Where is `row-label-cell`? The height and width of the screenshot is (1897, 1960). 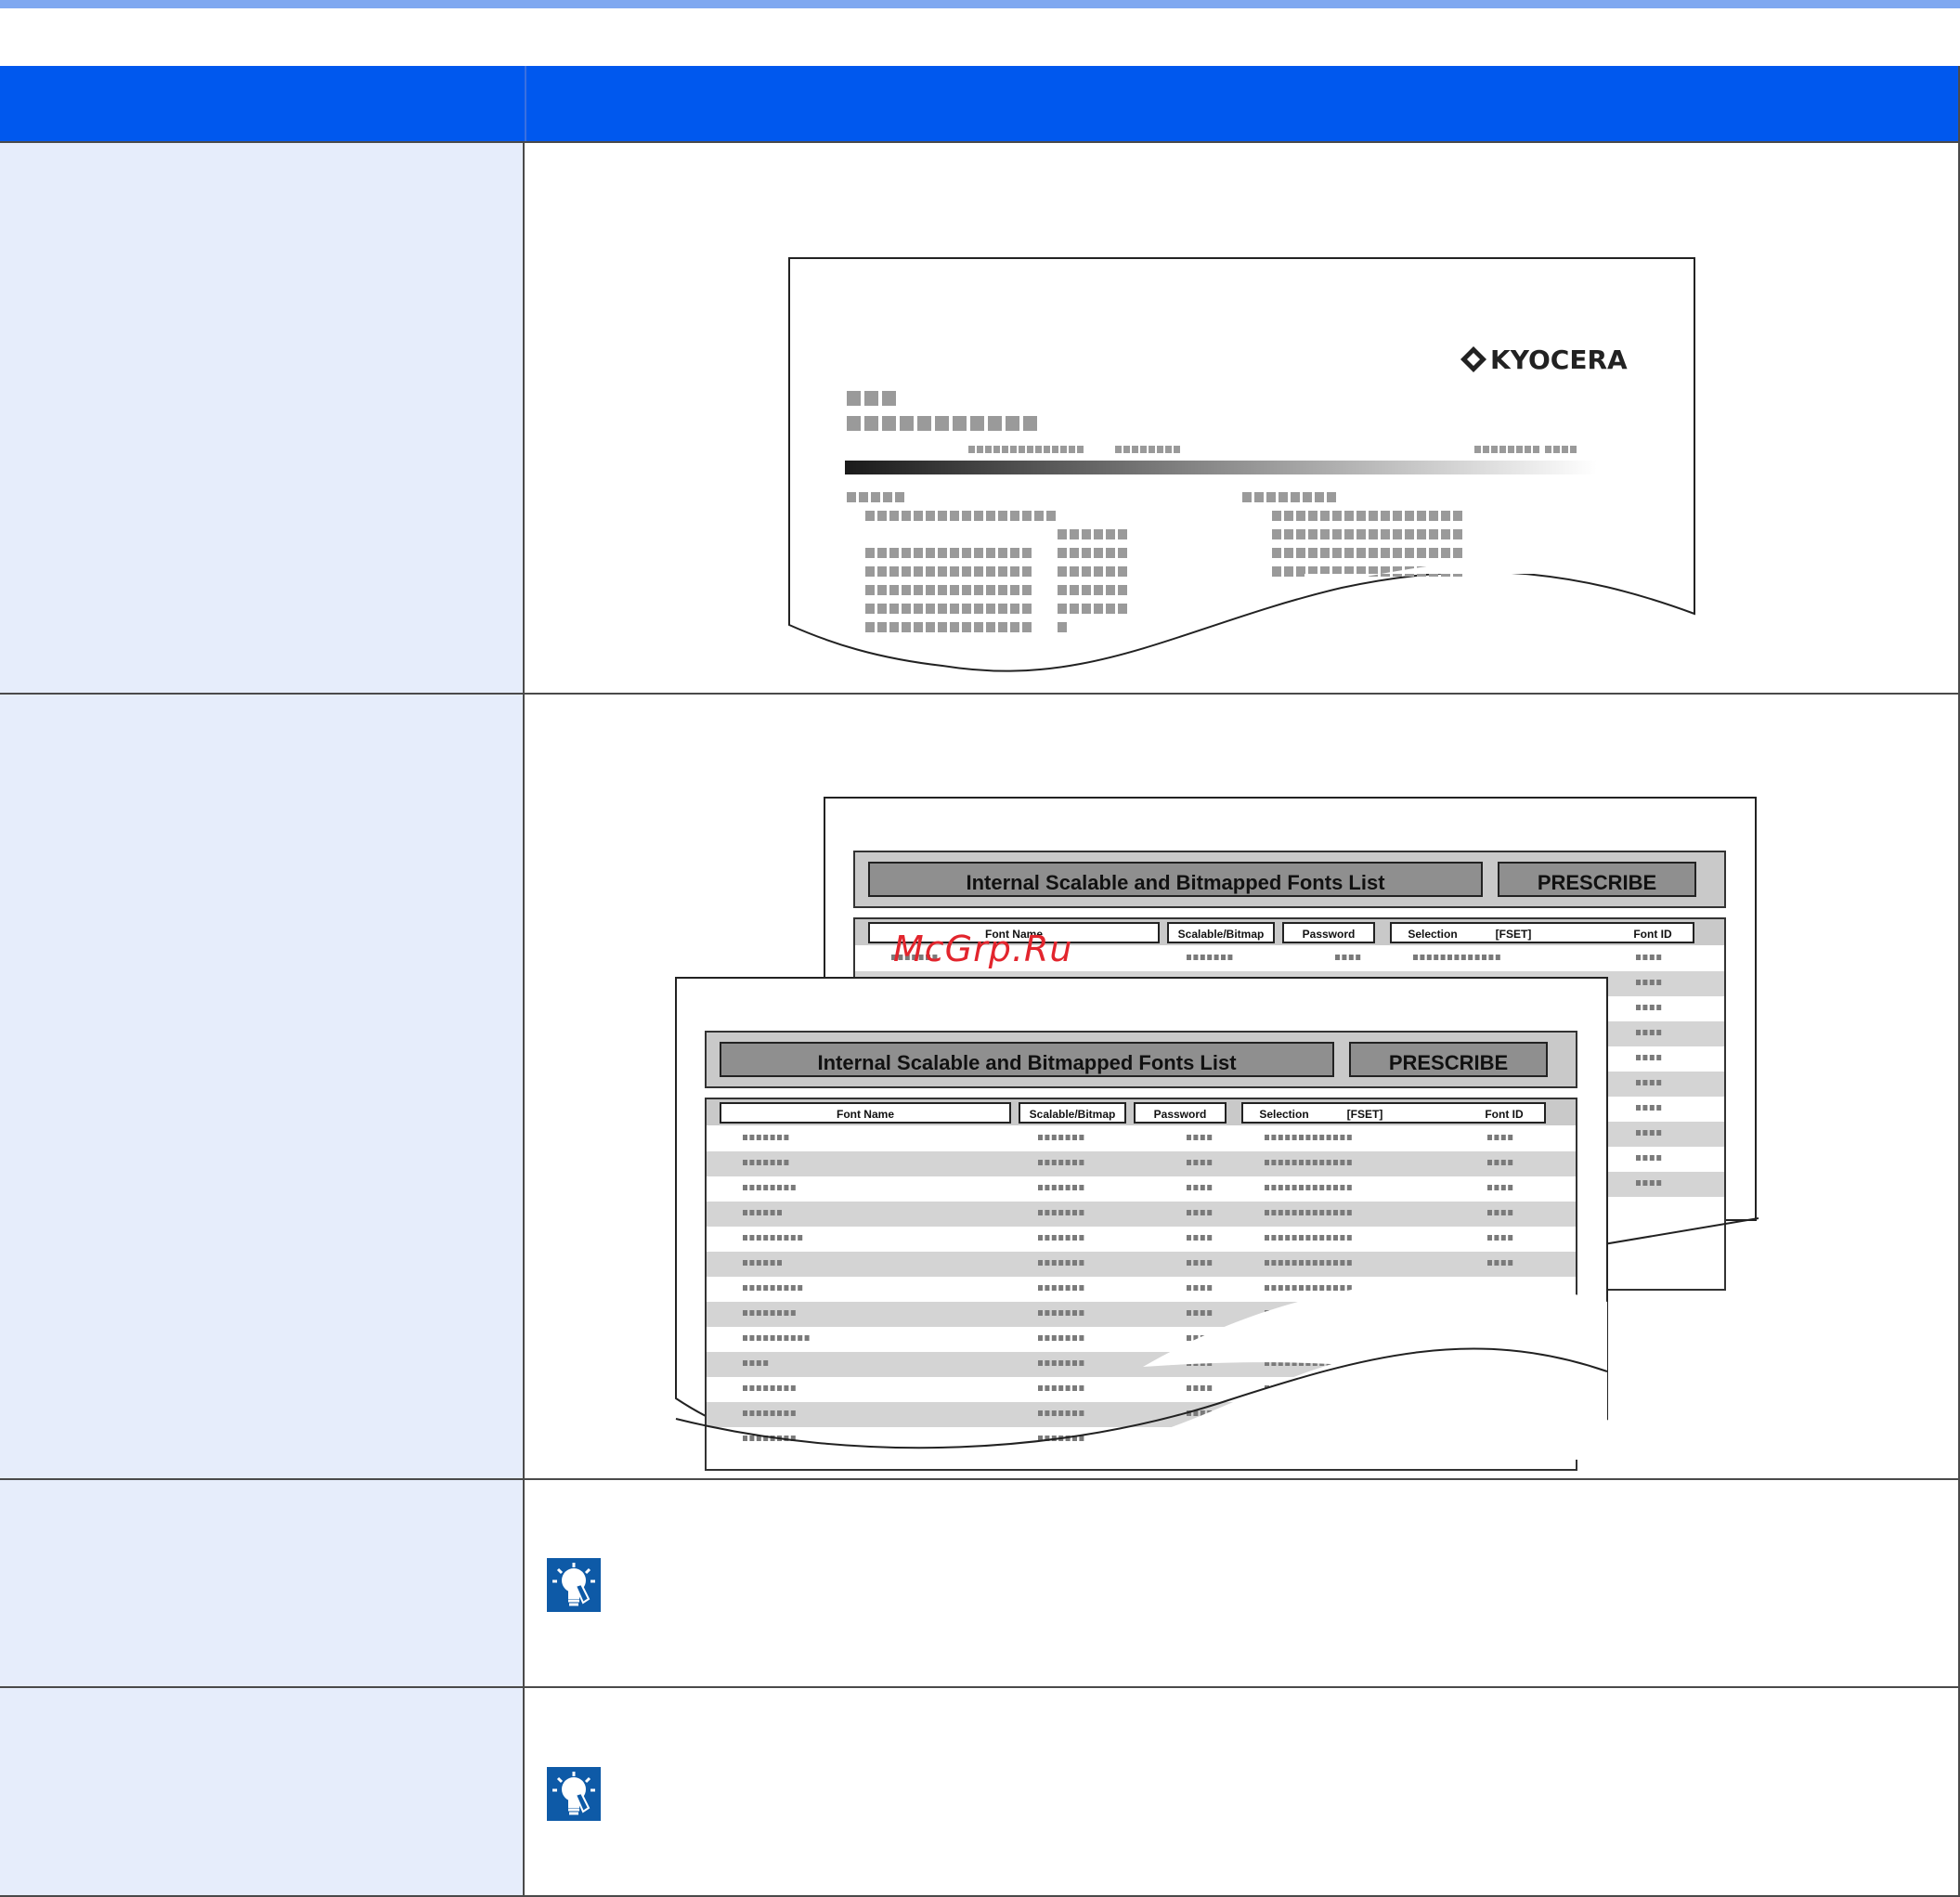
row-label-cell is located at coordinates (262, 419).